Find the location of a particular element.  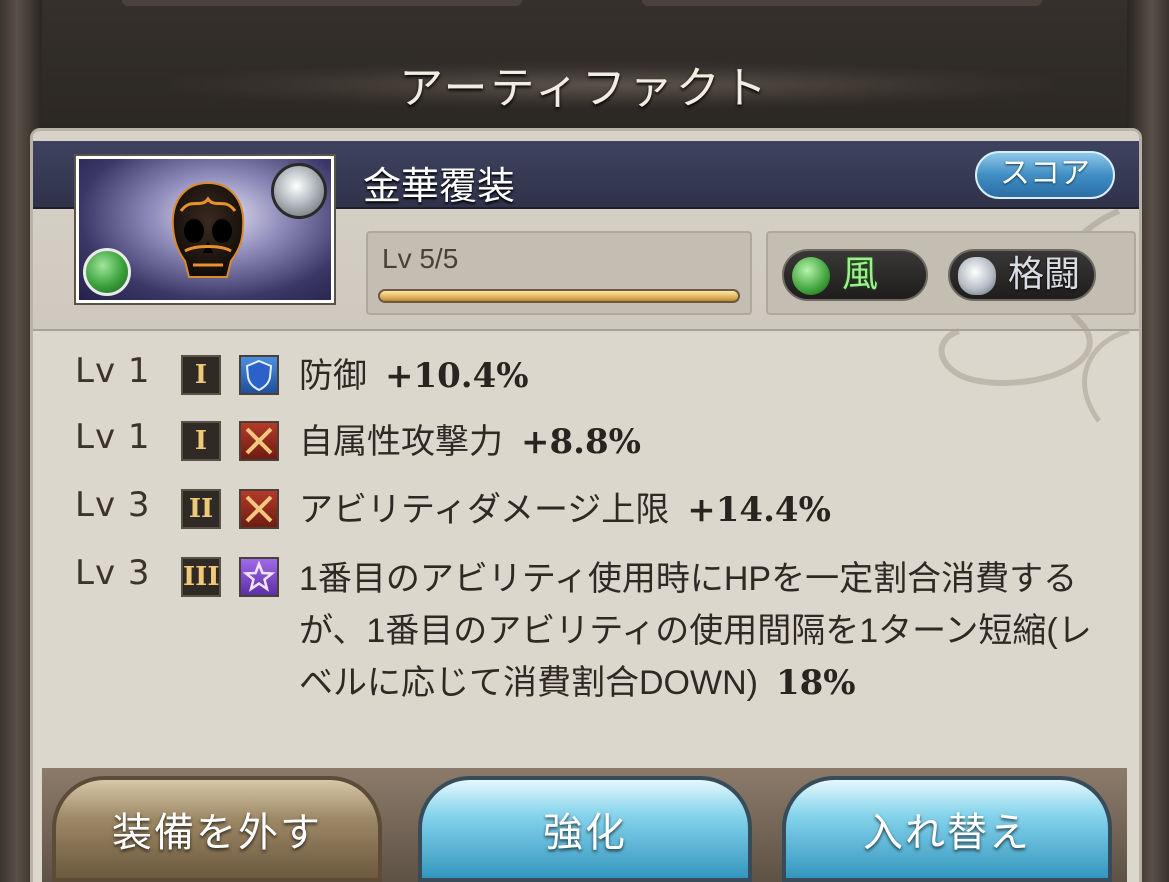

unequip-label: 装備を外す is located at coordinates (217, 833).